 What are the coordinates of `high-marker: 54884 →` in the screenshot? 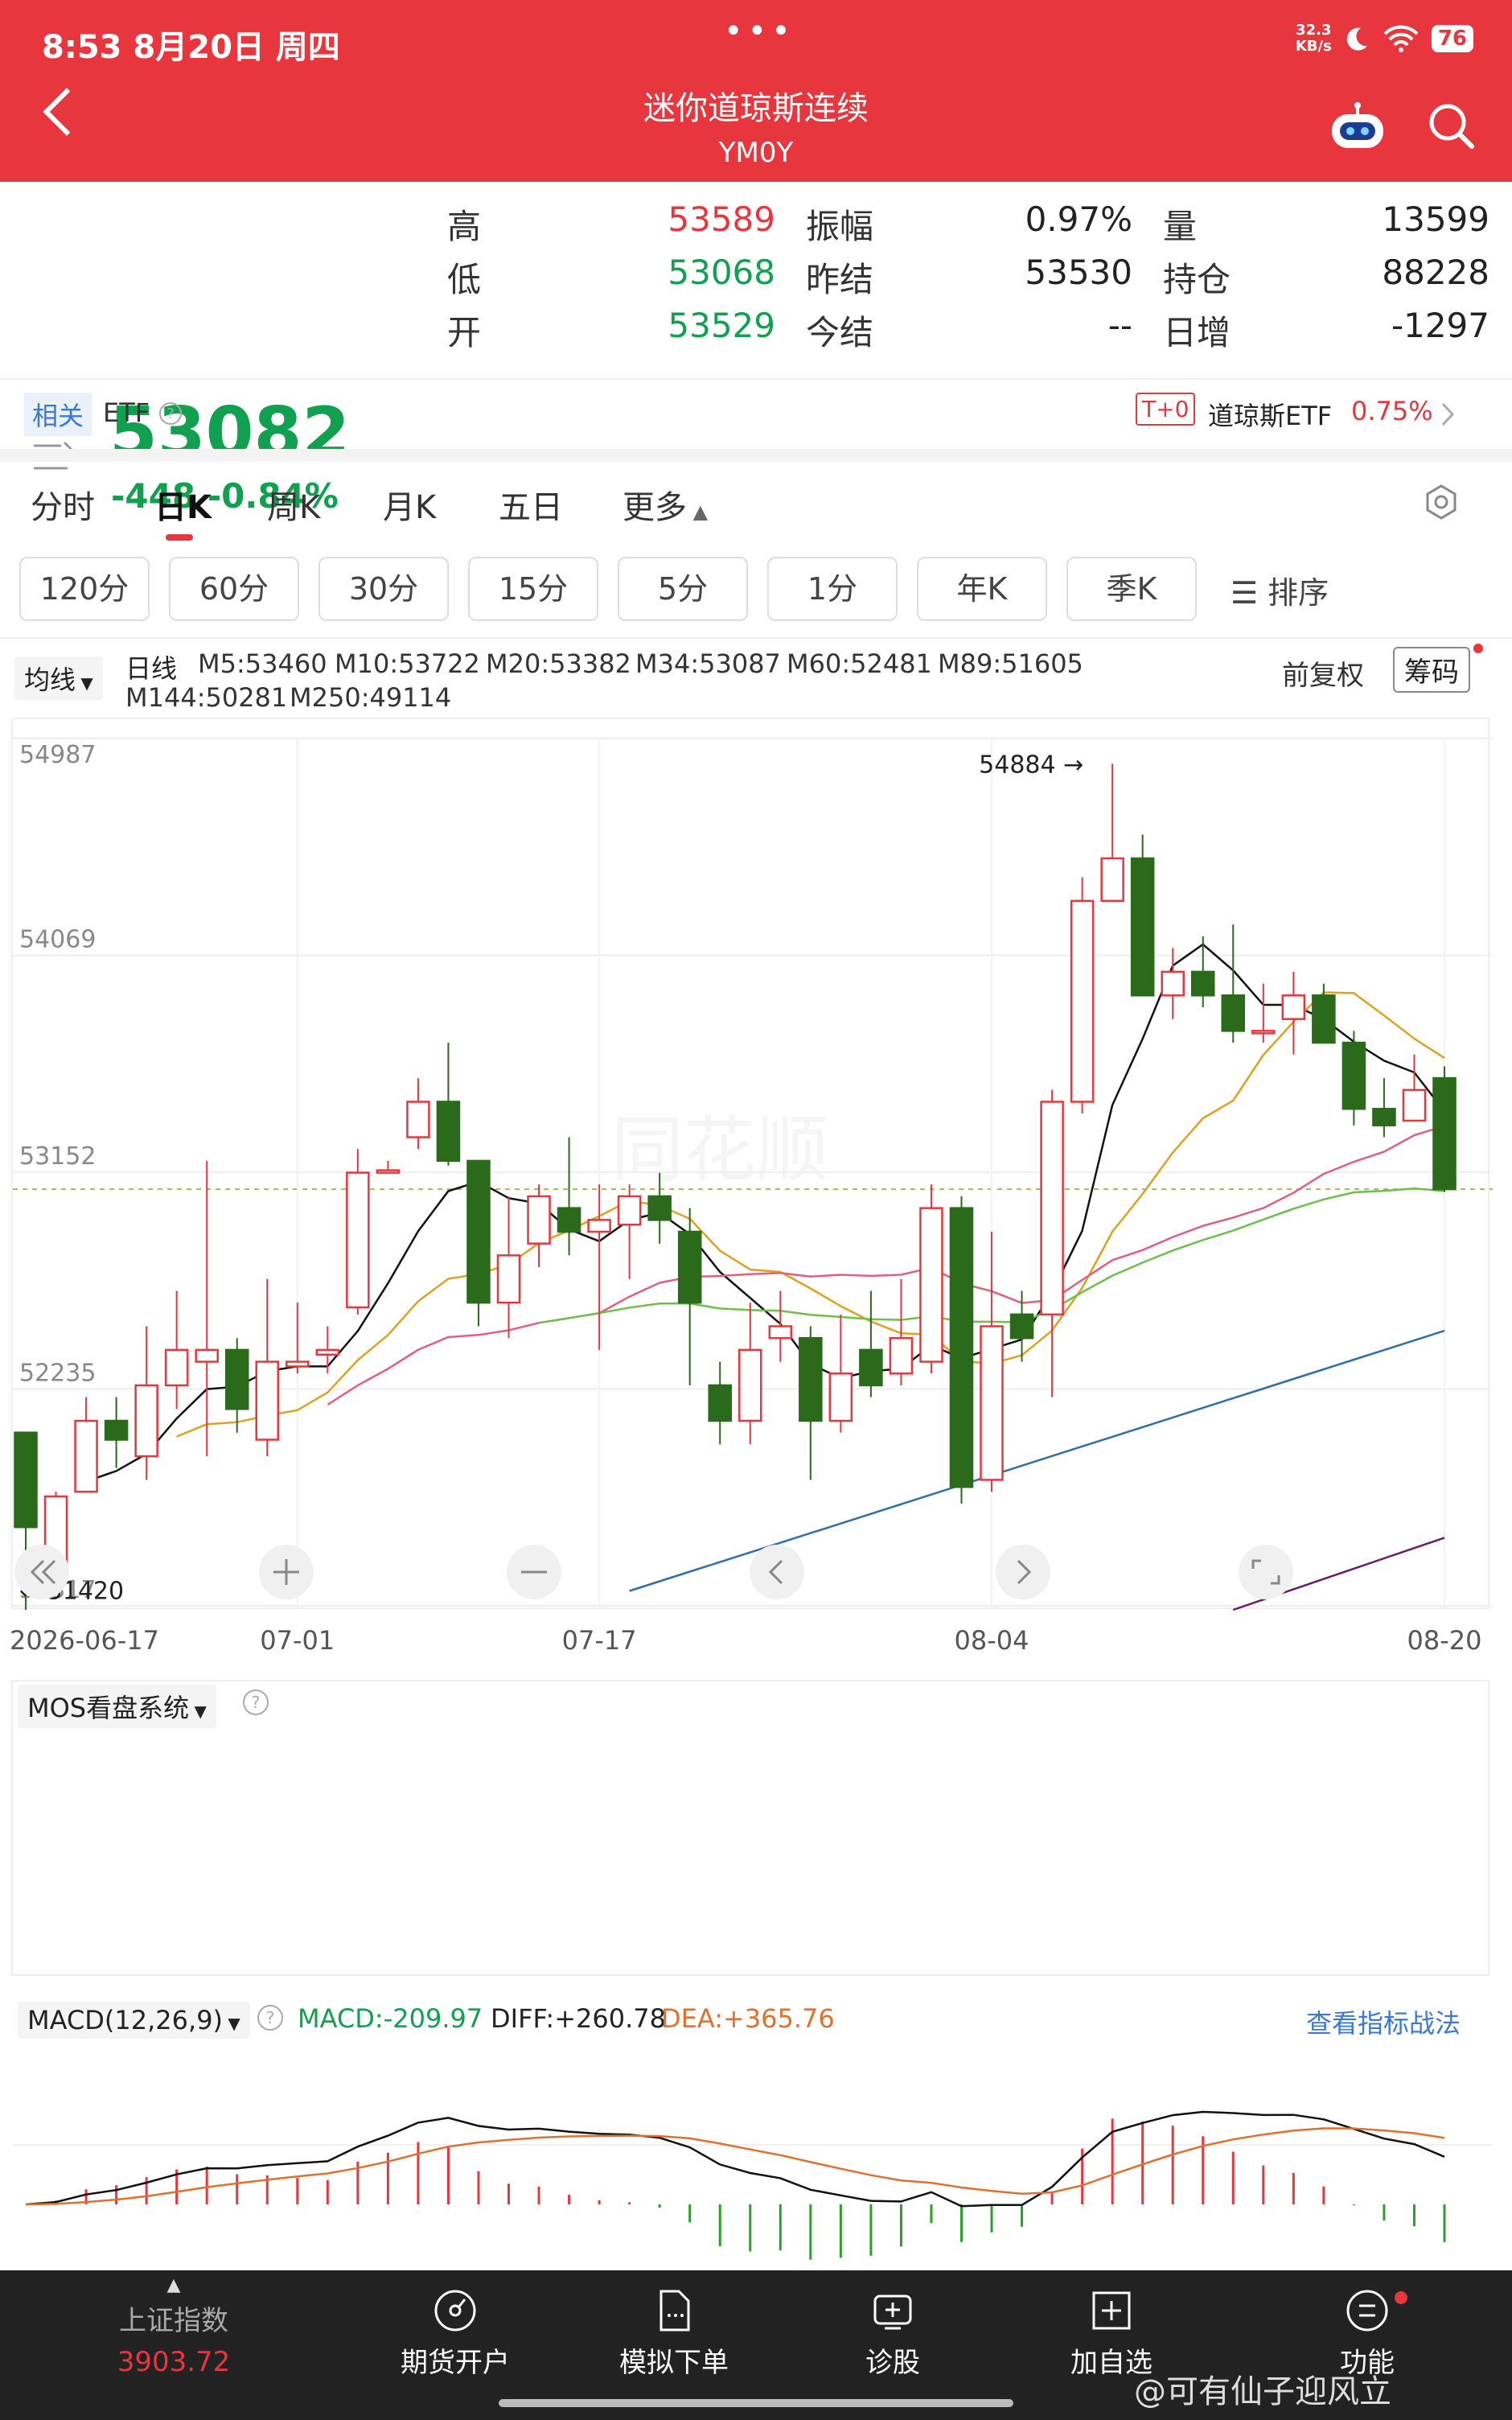 It's located at (1031, 765).